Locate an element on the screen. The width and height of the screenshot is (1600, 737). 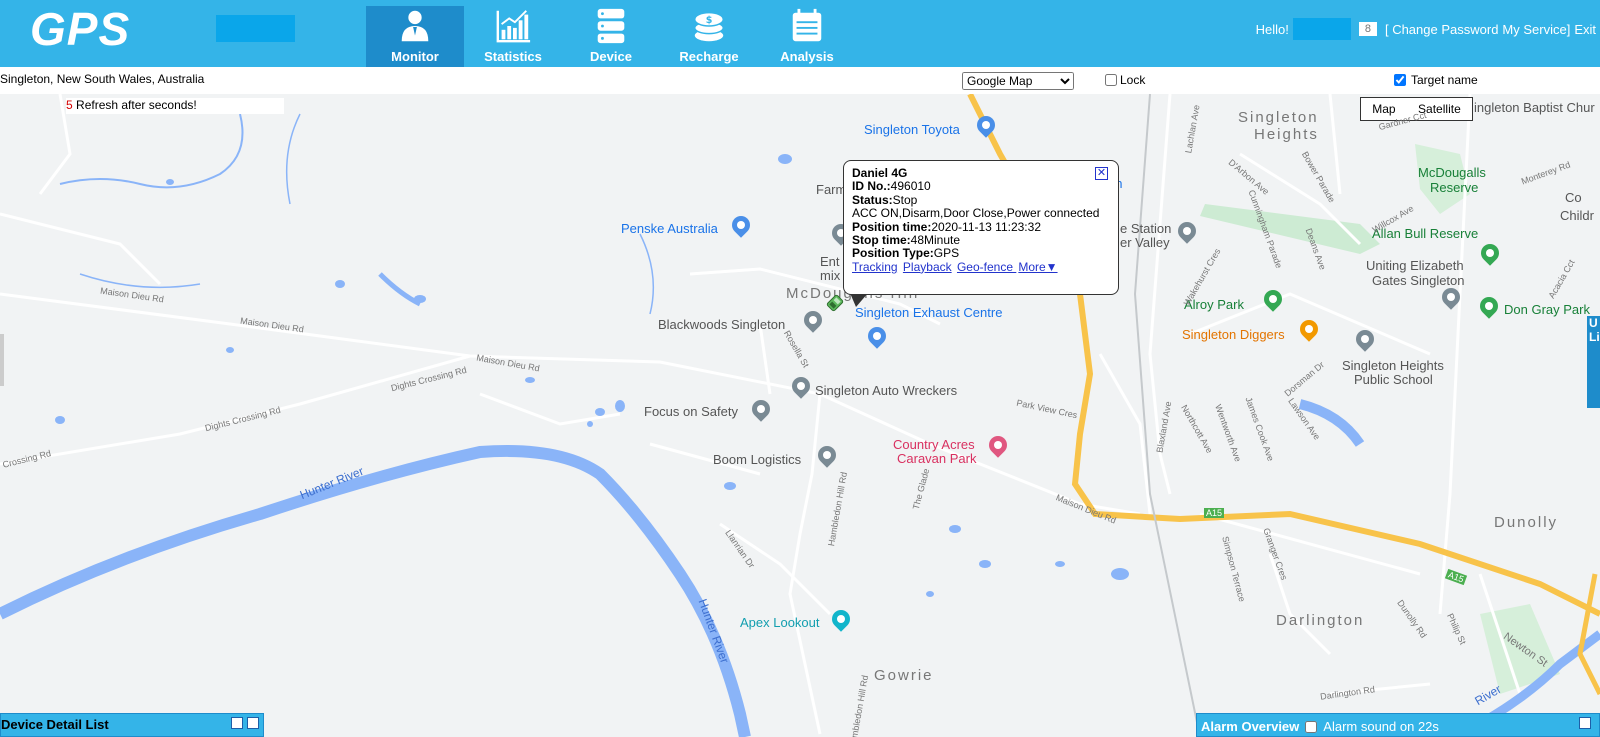
popup-pointer is located at coordinates (859, 300).